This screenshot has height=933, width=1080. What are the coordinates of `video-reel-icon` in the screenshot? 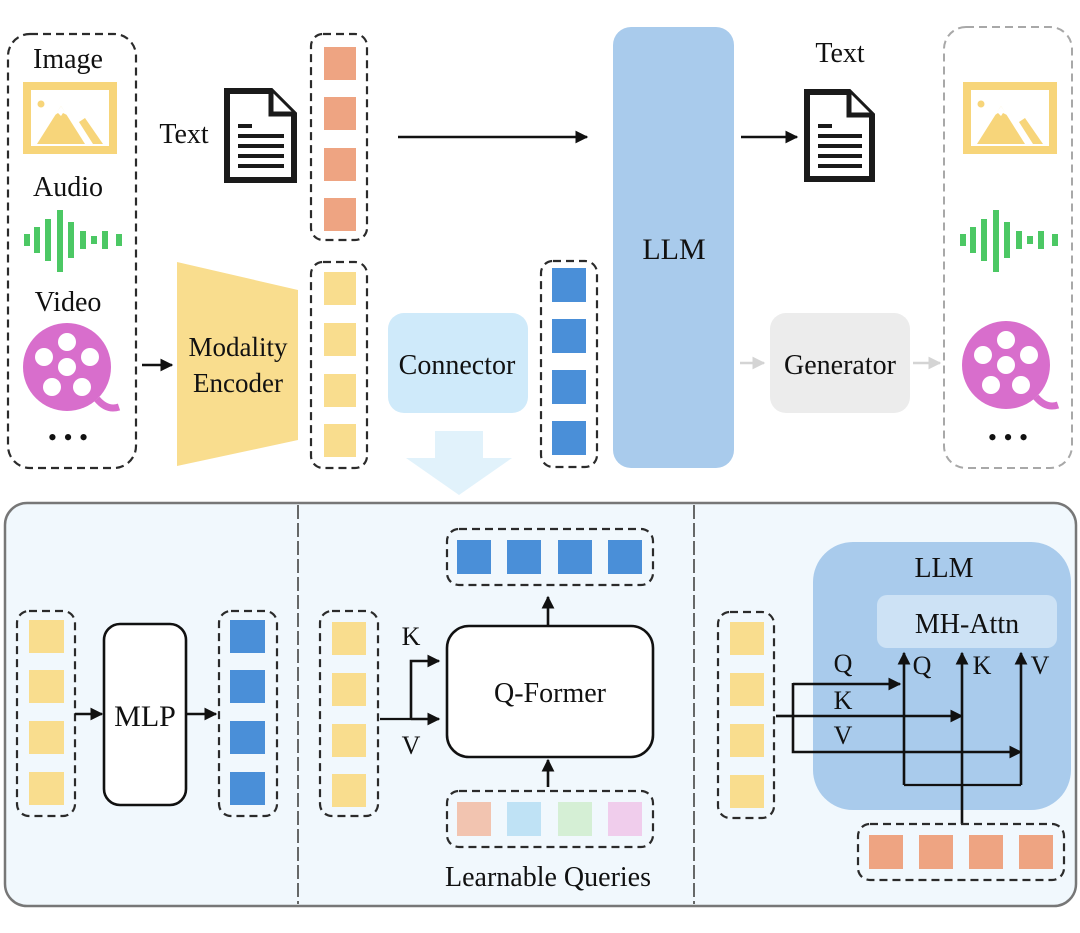 It's located at (72, 367).